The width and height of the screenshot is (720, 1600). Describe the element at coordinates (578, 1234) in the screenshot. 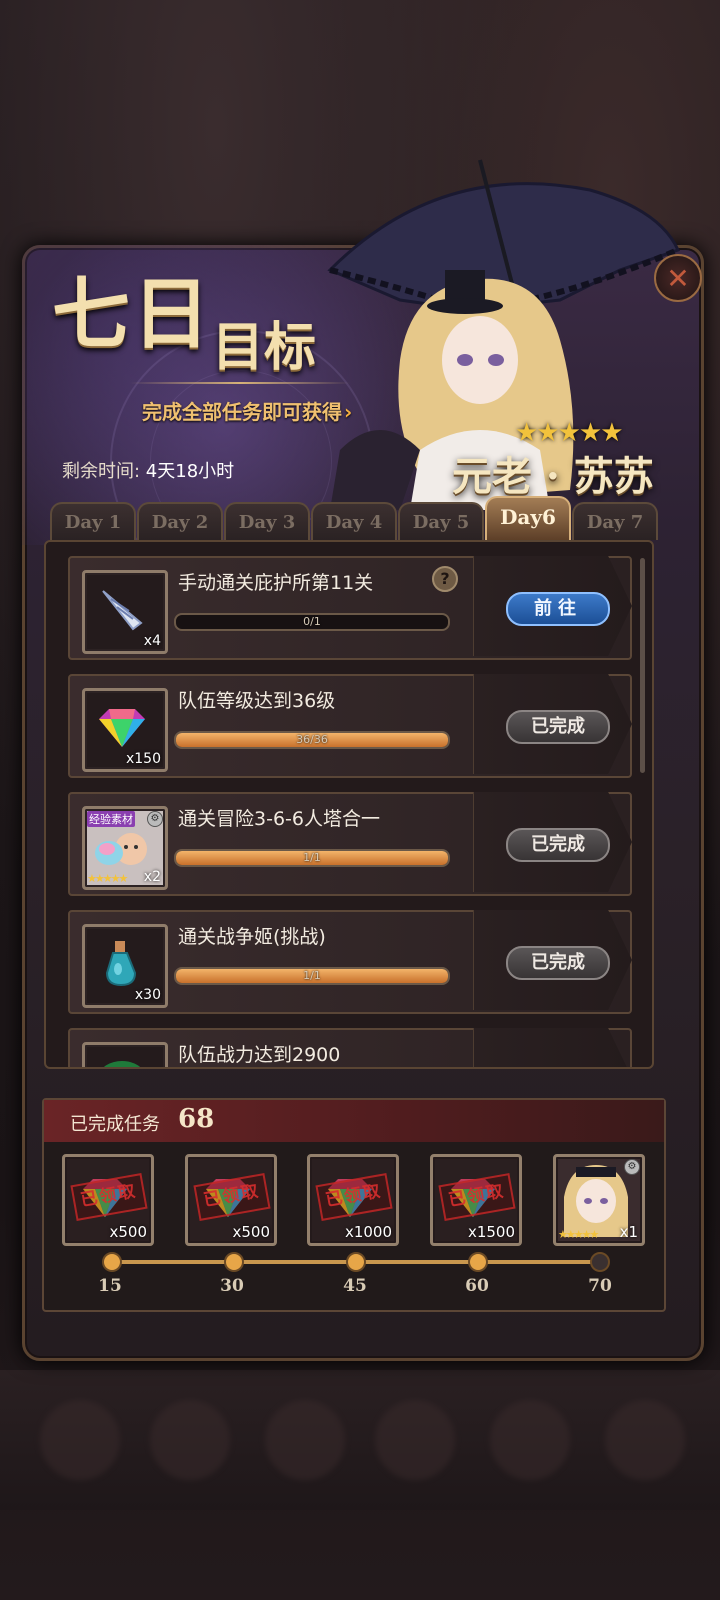

I see `reward-stars: ★★★★★` at that location.